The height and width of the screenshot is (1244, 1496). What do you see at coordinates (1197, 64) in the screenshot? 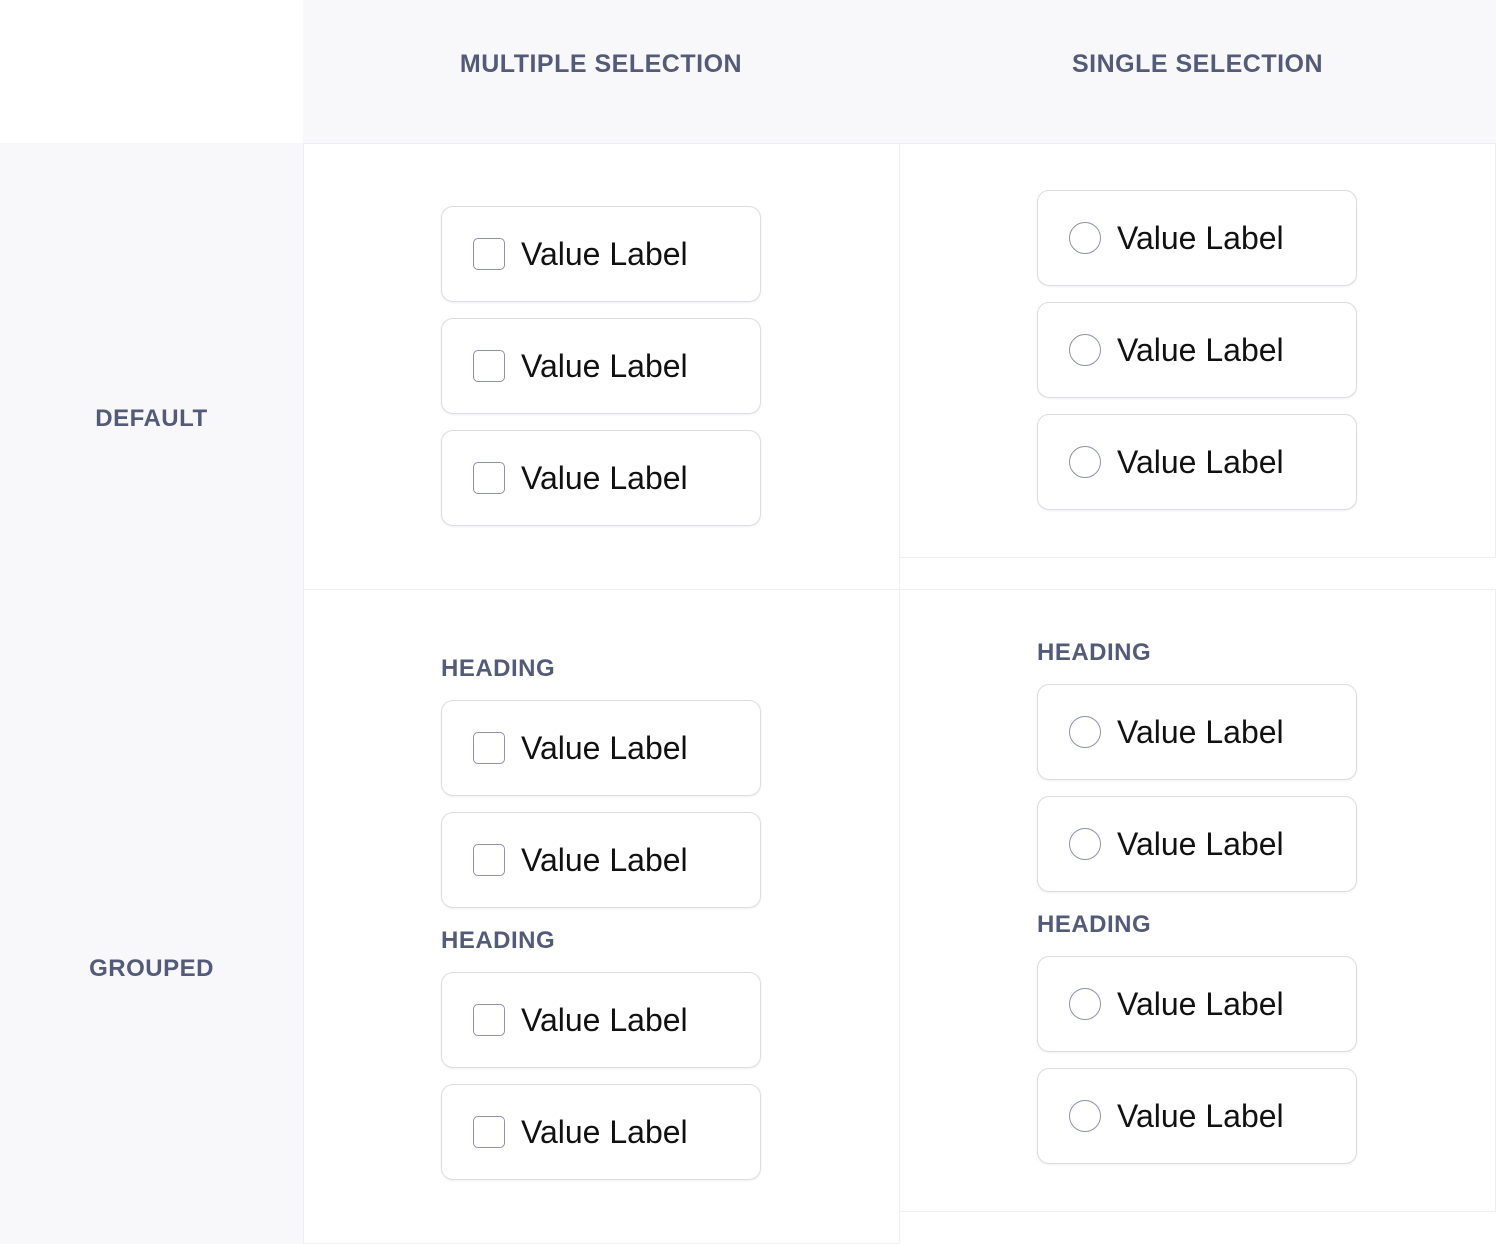
I see `column-label-single-selection: SINGLE SELECTION` at bounding box center [1197, 64].